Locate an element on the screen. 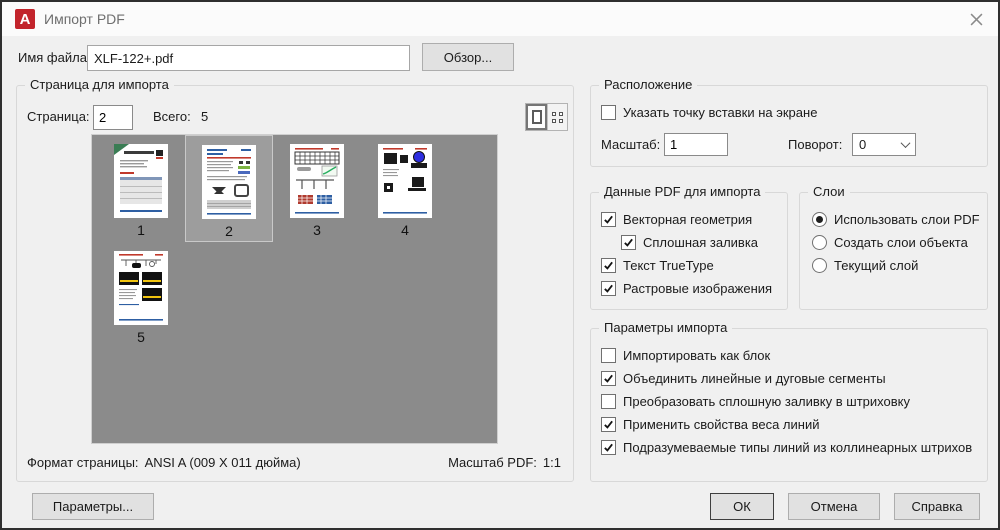 The height and width of the screenshot is (530, 1000). page-label: Страница: is located at coordinates (58, 116).